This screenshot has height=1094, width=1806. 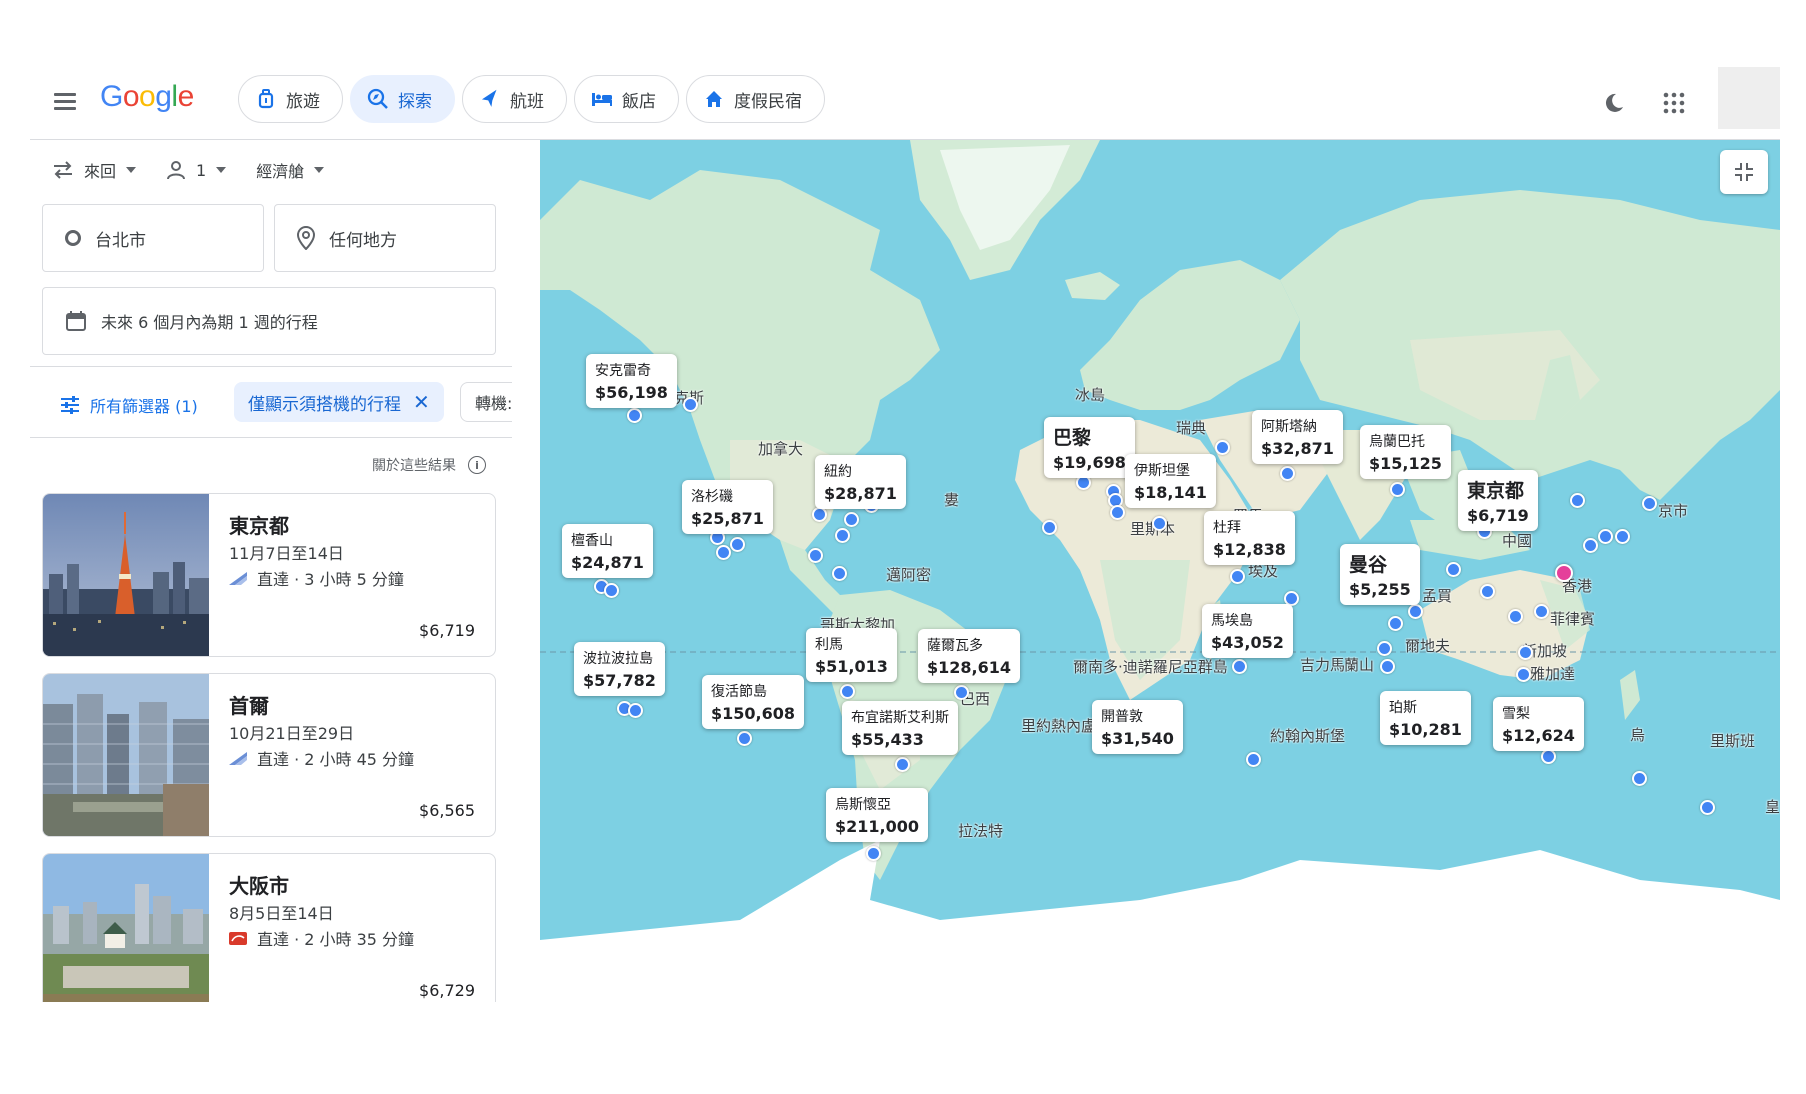 What do you see at coordinates (1380, 574) in the screenshot?
I see `price-box-bangkok: 曼谷 $5,255` at bounding box center [1380, 574].